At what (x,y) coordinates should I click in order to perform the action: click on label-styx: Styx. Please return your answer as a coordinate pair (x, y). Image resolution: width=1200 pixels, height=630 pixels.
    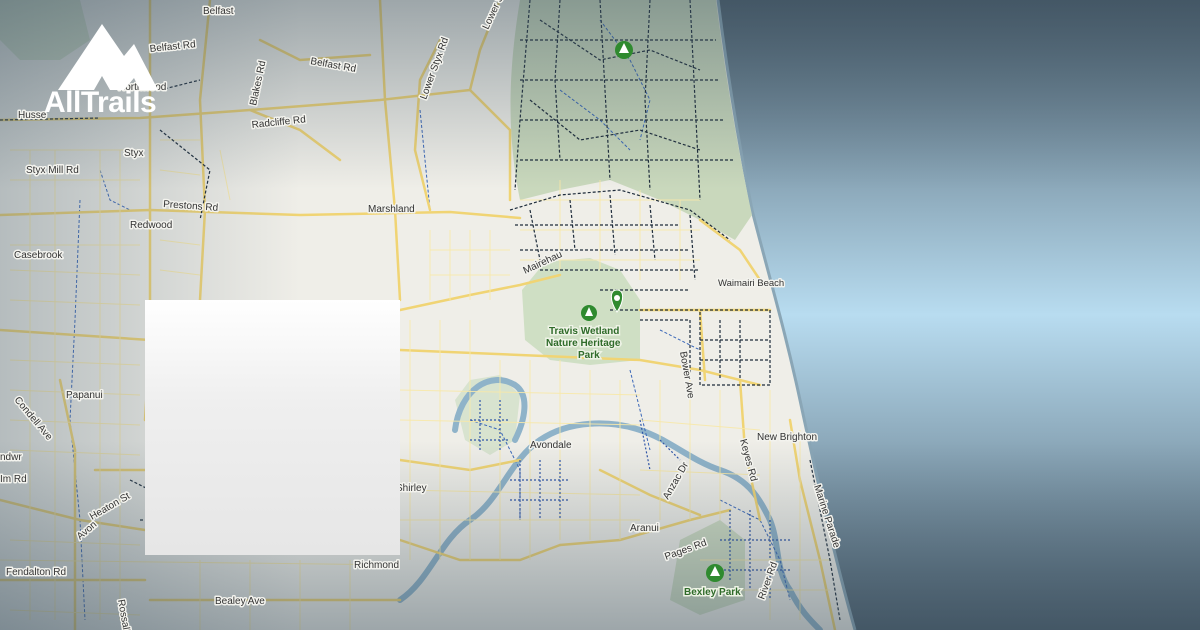
    Looking at the image, I should click on (133, 153).